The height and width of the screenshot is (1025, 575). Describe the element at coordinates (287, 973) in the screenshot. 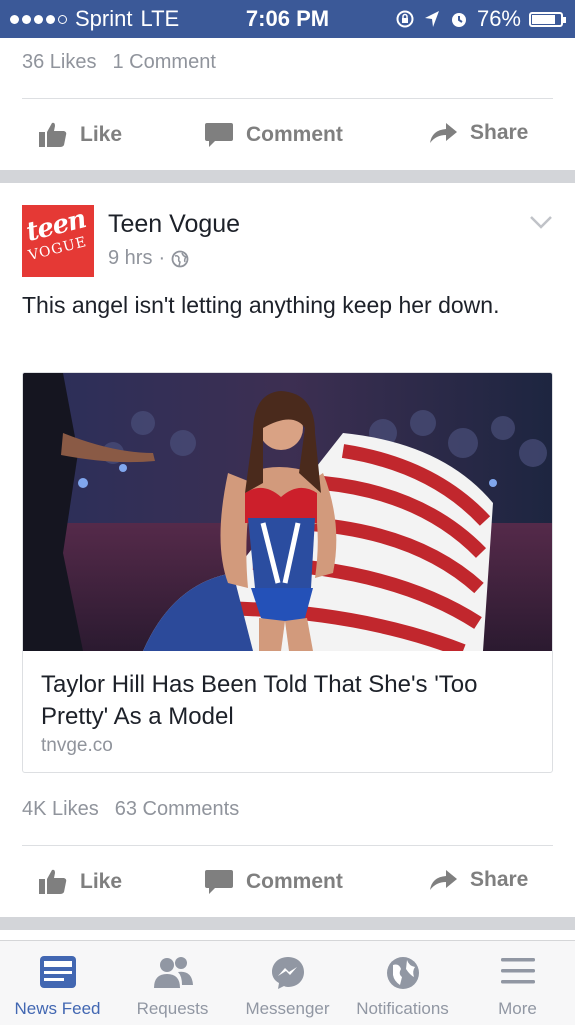

I see `messenger-icon` at that location.